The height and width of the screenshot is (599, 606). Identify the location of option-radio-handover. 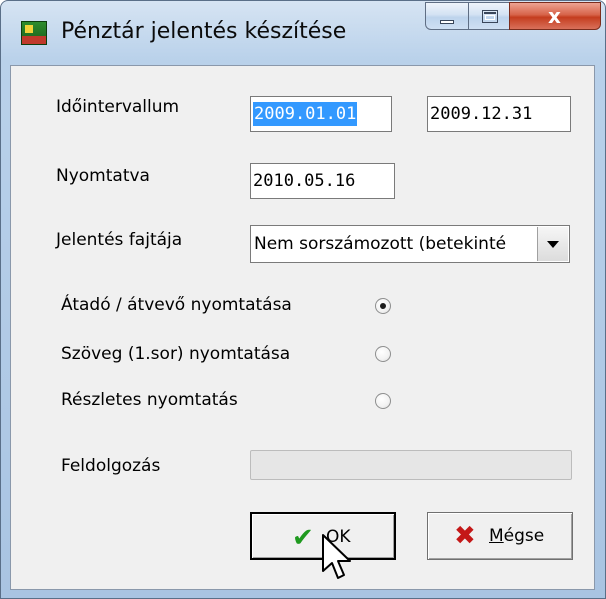
(383, 306).